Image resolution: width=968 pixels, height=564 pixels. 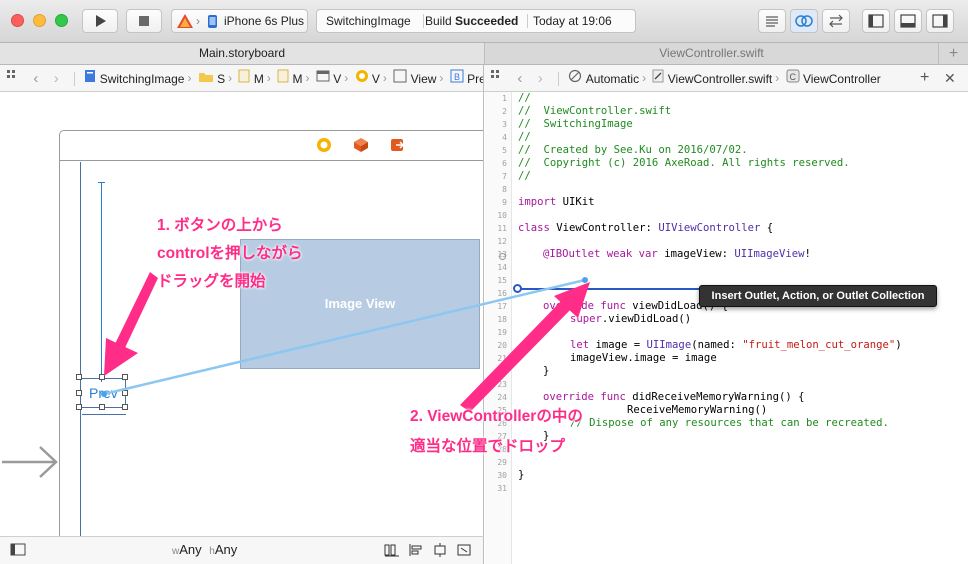 I want to click on outlet-connection-icon, so click(x=502, y=256).